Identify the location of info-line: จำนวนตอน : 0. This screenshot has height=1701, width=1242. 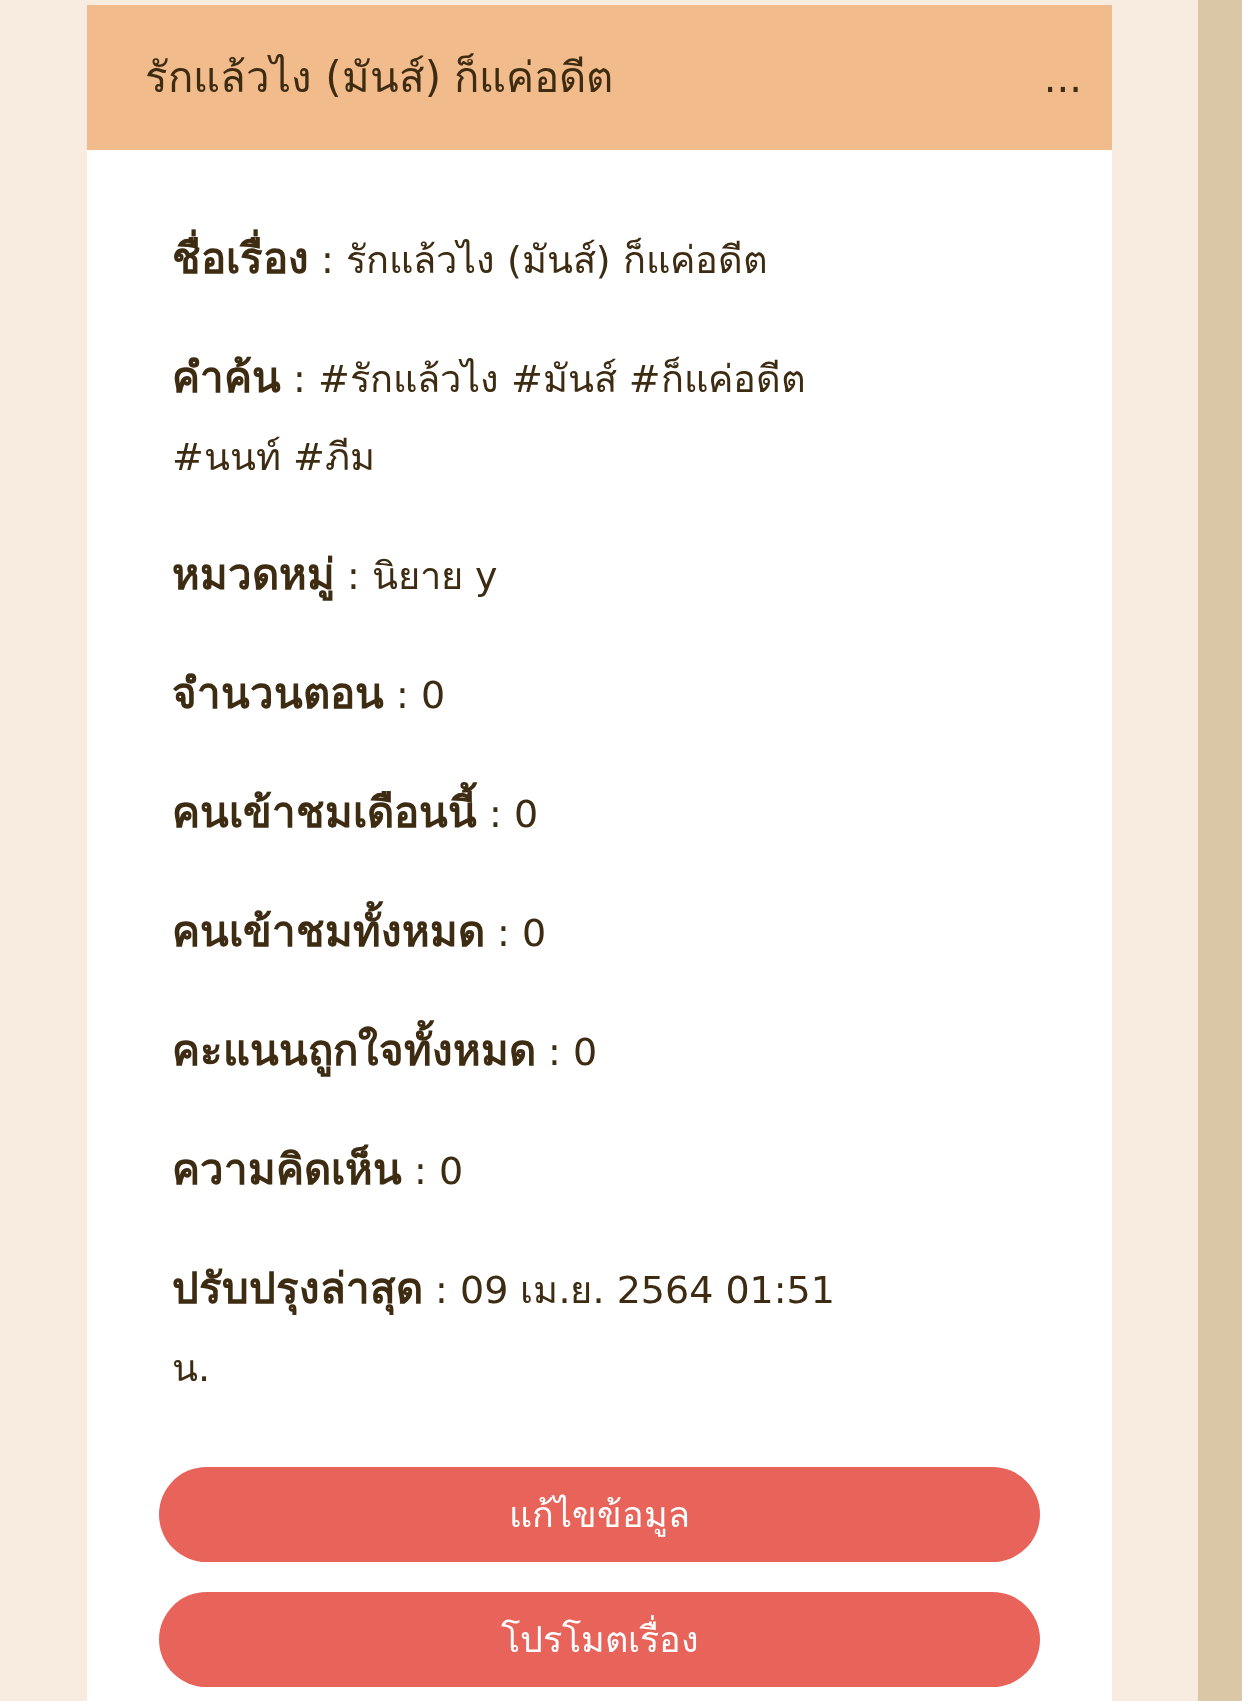
(309, 694).